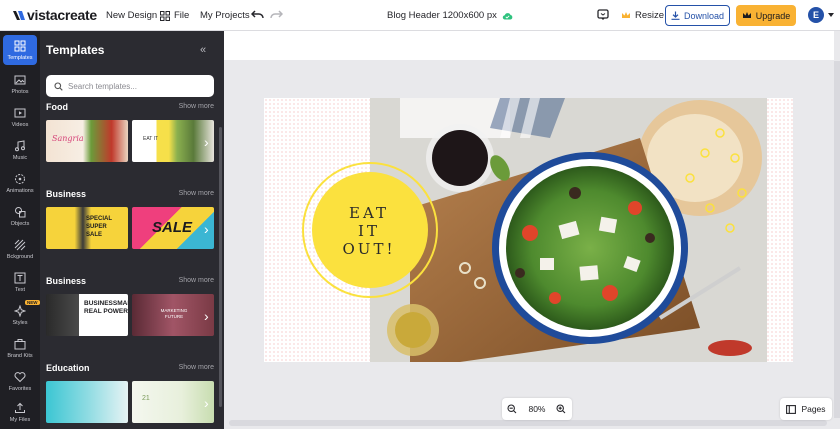 The height and width of the screenshot is (429, 840). What do you see at coordinates (20, 322) in the screenshot?
I see `rail-label: Styles` at bounding box center [20, 322].